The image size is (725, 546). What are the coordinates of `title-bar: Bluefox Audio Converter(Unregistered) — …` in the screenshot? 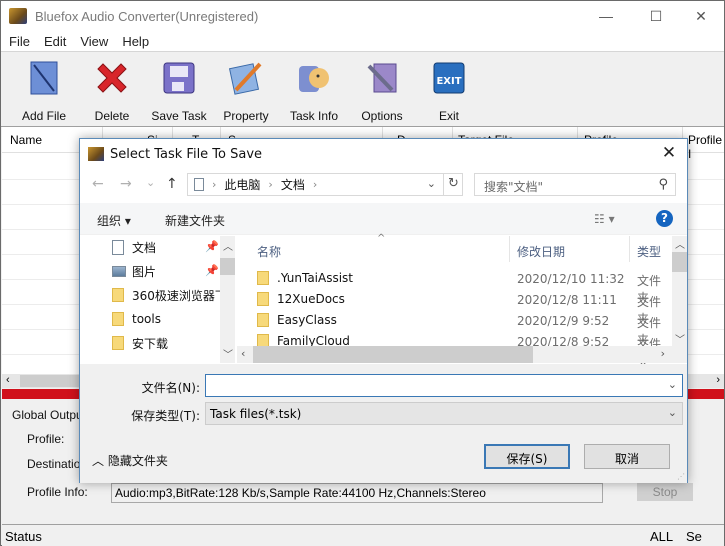 It's located at (362, 16).